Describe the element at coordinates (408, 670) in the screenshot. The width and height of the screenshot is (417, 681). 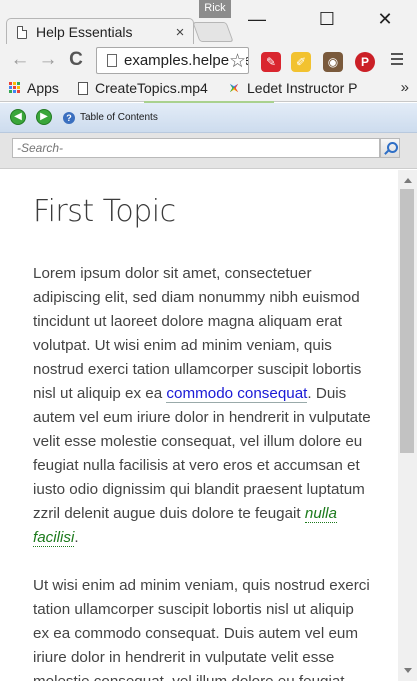
I see `scroll-down-icon` at that location.